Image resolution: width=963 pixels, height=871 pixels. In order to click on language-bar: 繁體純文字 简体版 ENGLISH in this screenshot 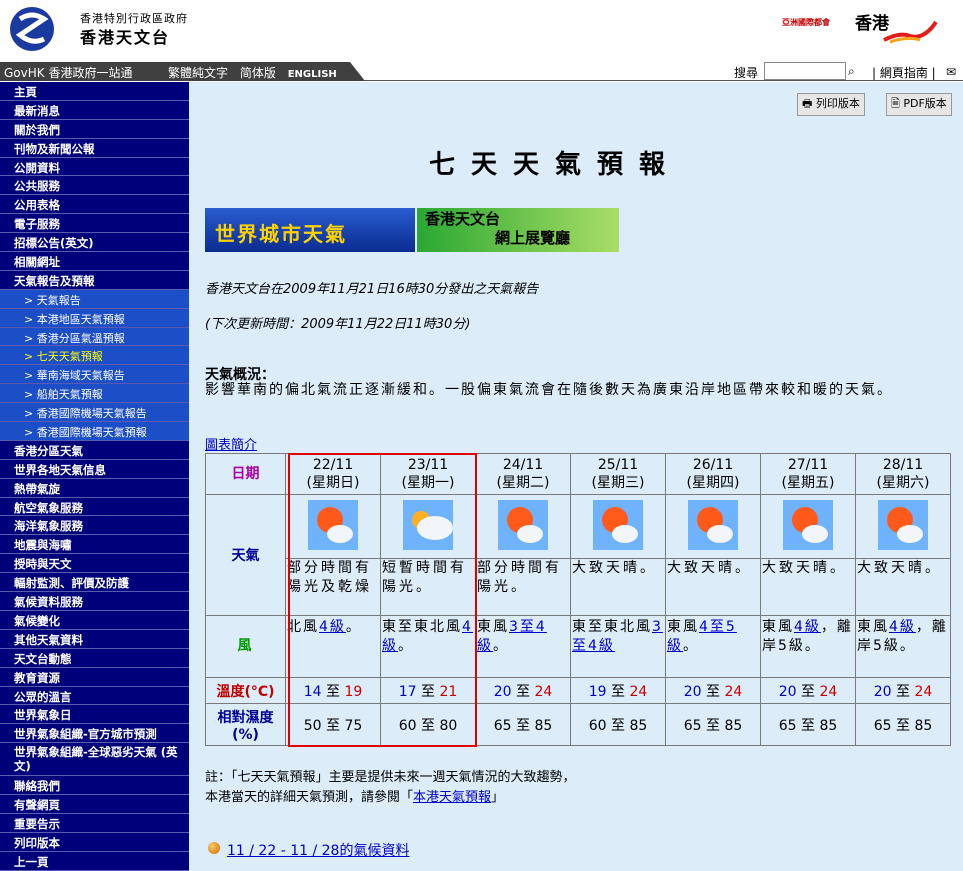, I will do `click(257, 71)`.